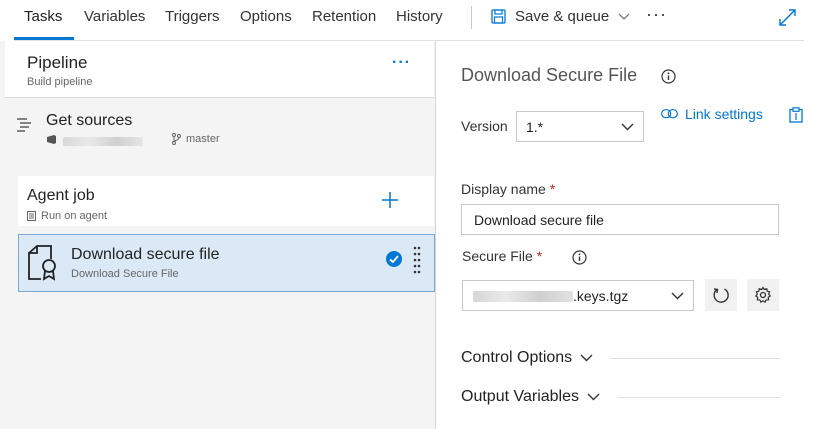 Image resolution: width=821 pixels, height=429 pixels. I want to click on gear-icon, so click(763, 295).